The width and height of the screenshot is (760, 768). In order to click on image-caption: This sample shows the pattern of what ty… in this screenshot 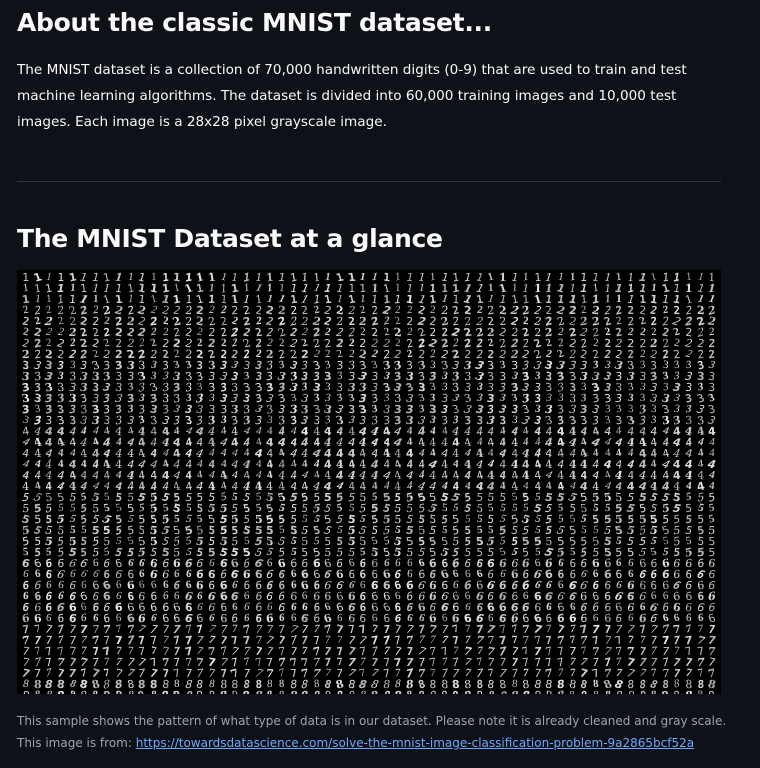, I will do `click(373, 732)`.